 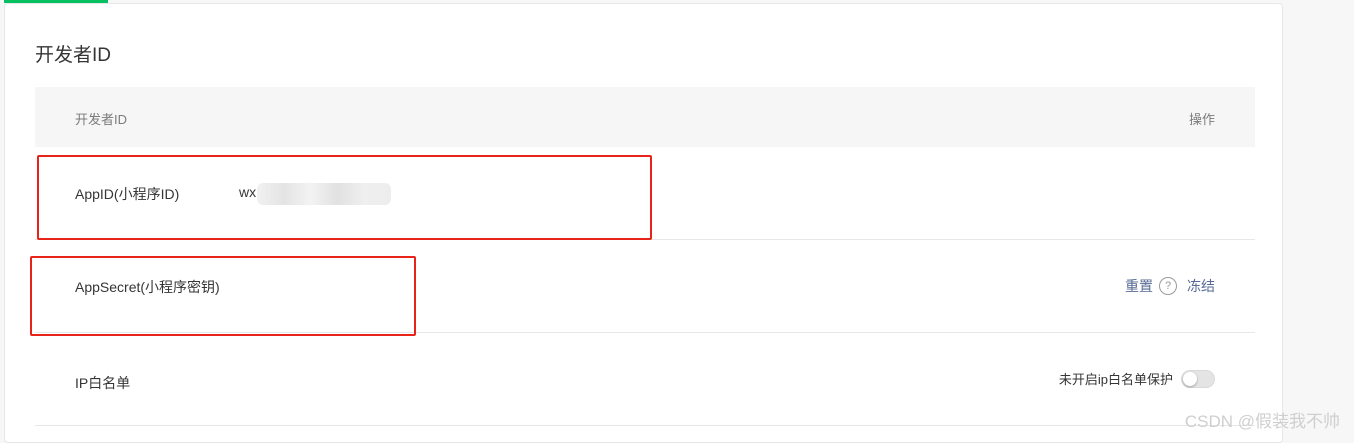 I want to click on ip-whitelist-toggle, so click(x=1198, y=378).